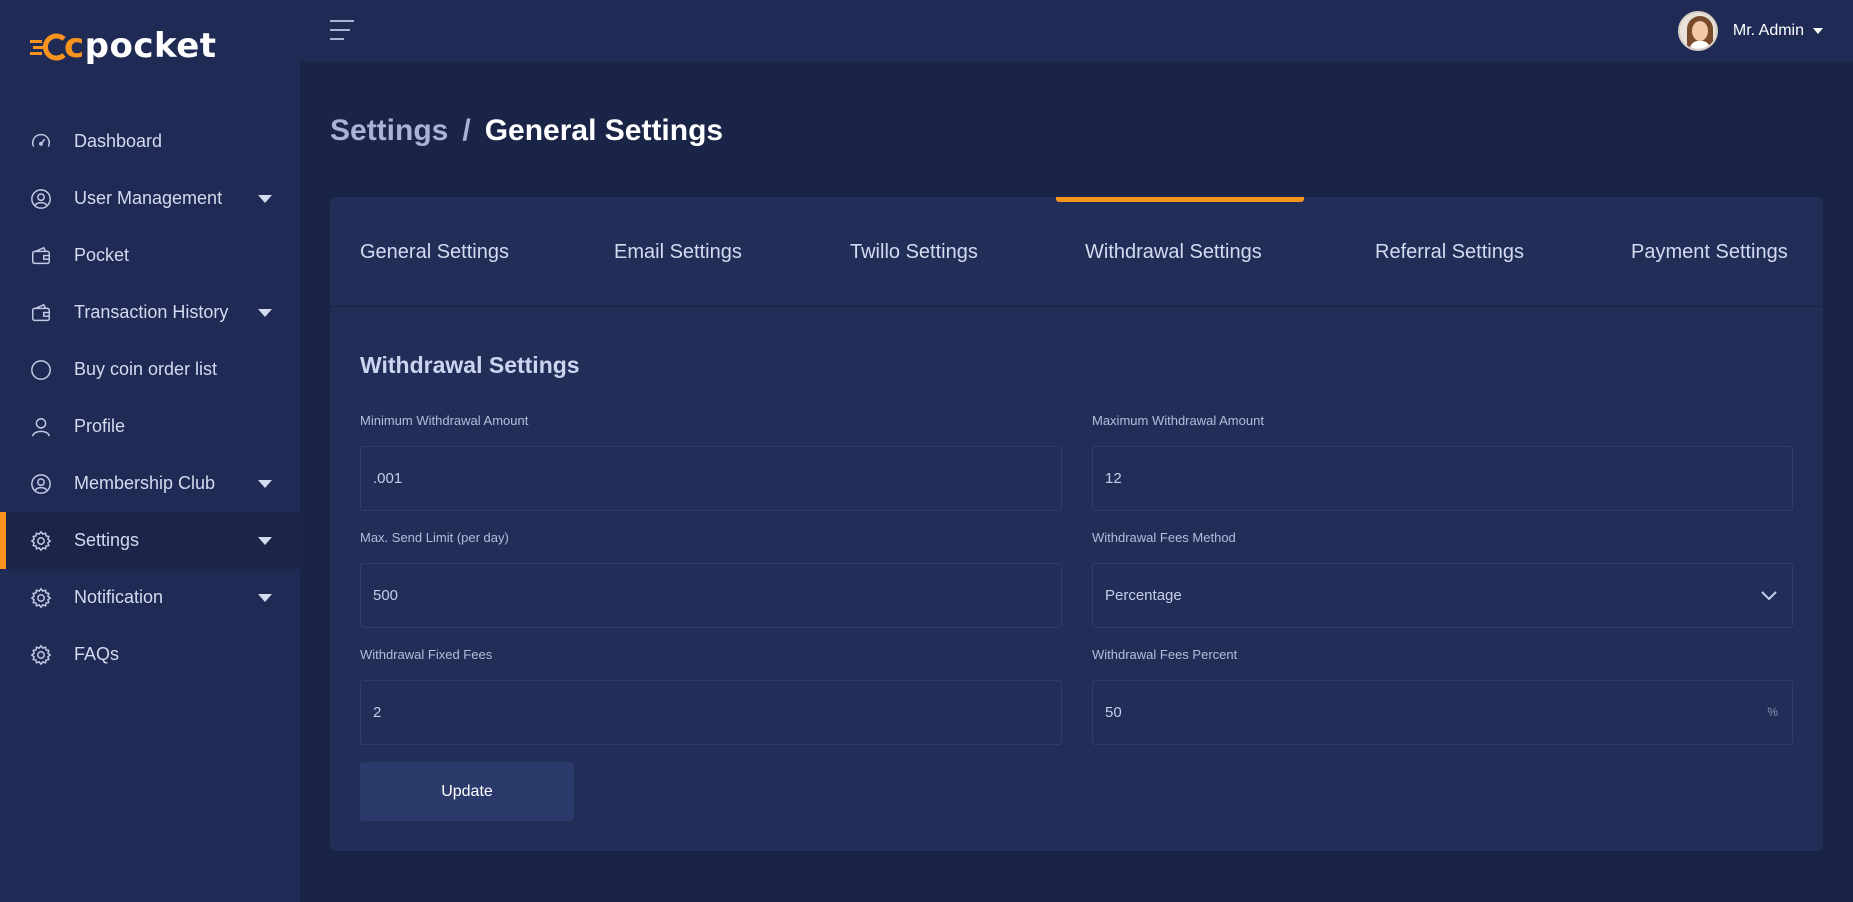  I want to click on sidebar-item-notification: Notification, so click(150, 597).